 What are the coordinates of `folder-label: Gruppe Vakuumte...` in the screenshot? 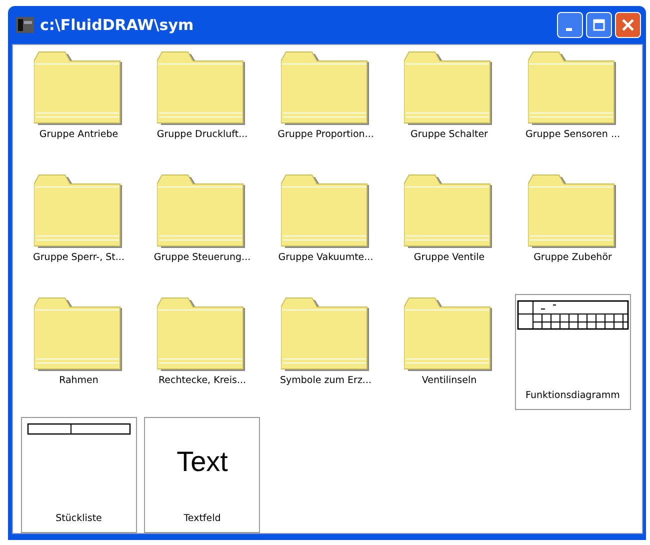 It's located at (326, 257).